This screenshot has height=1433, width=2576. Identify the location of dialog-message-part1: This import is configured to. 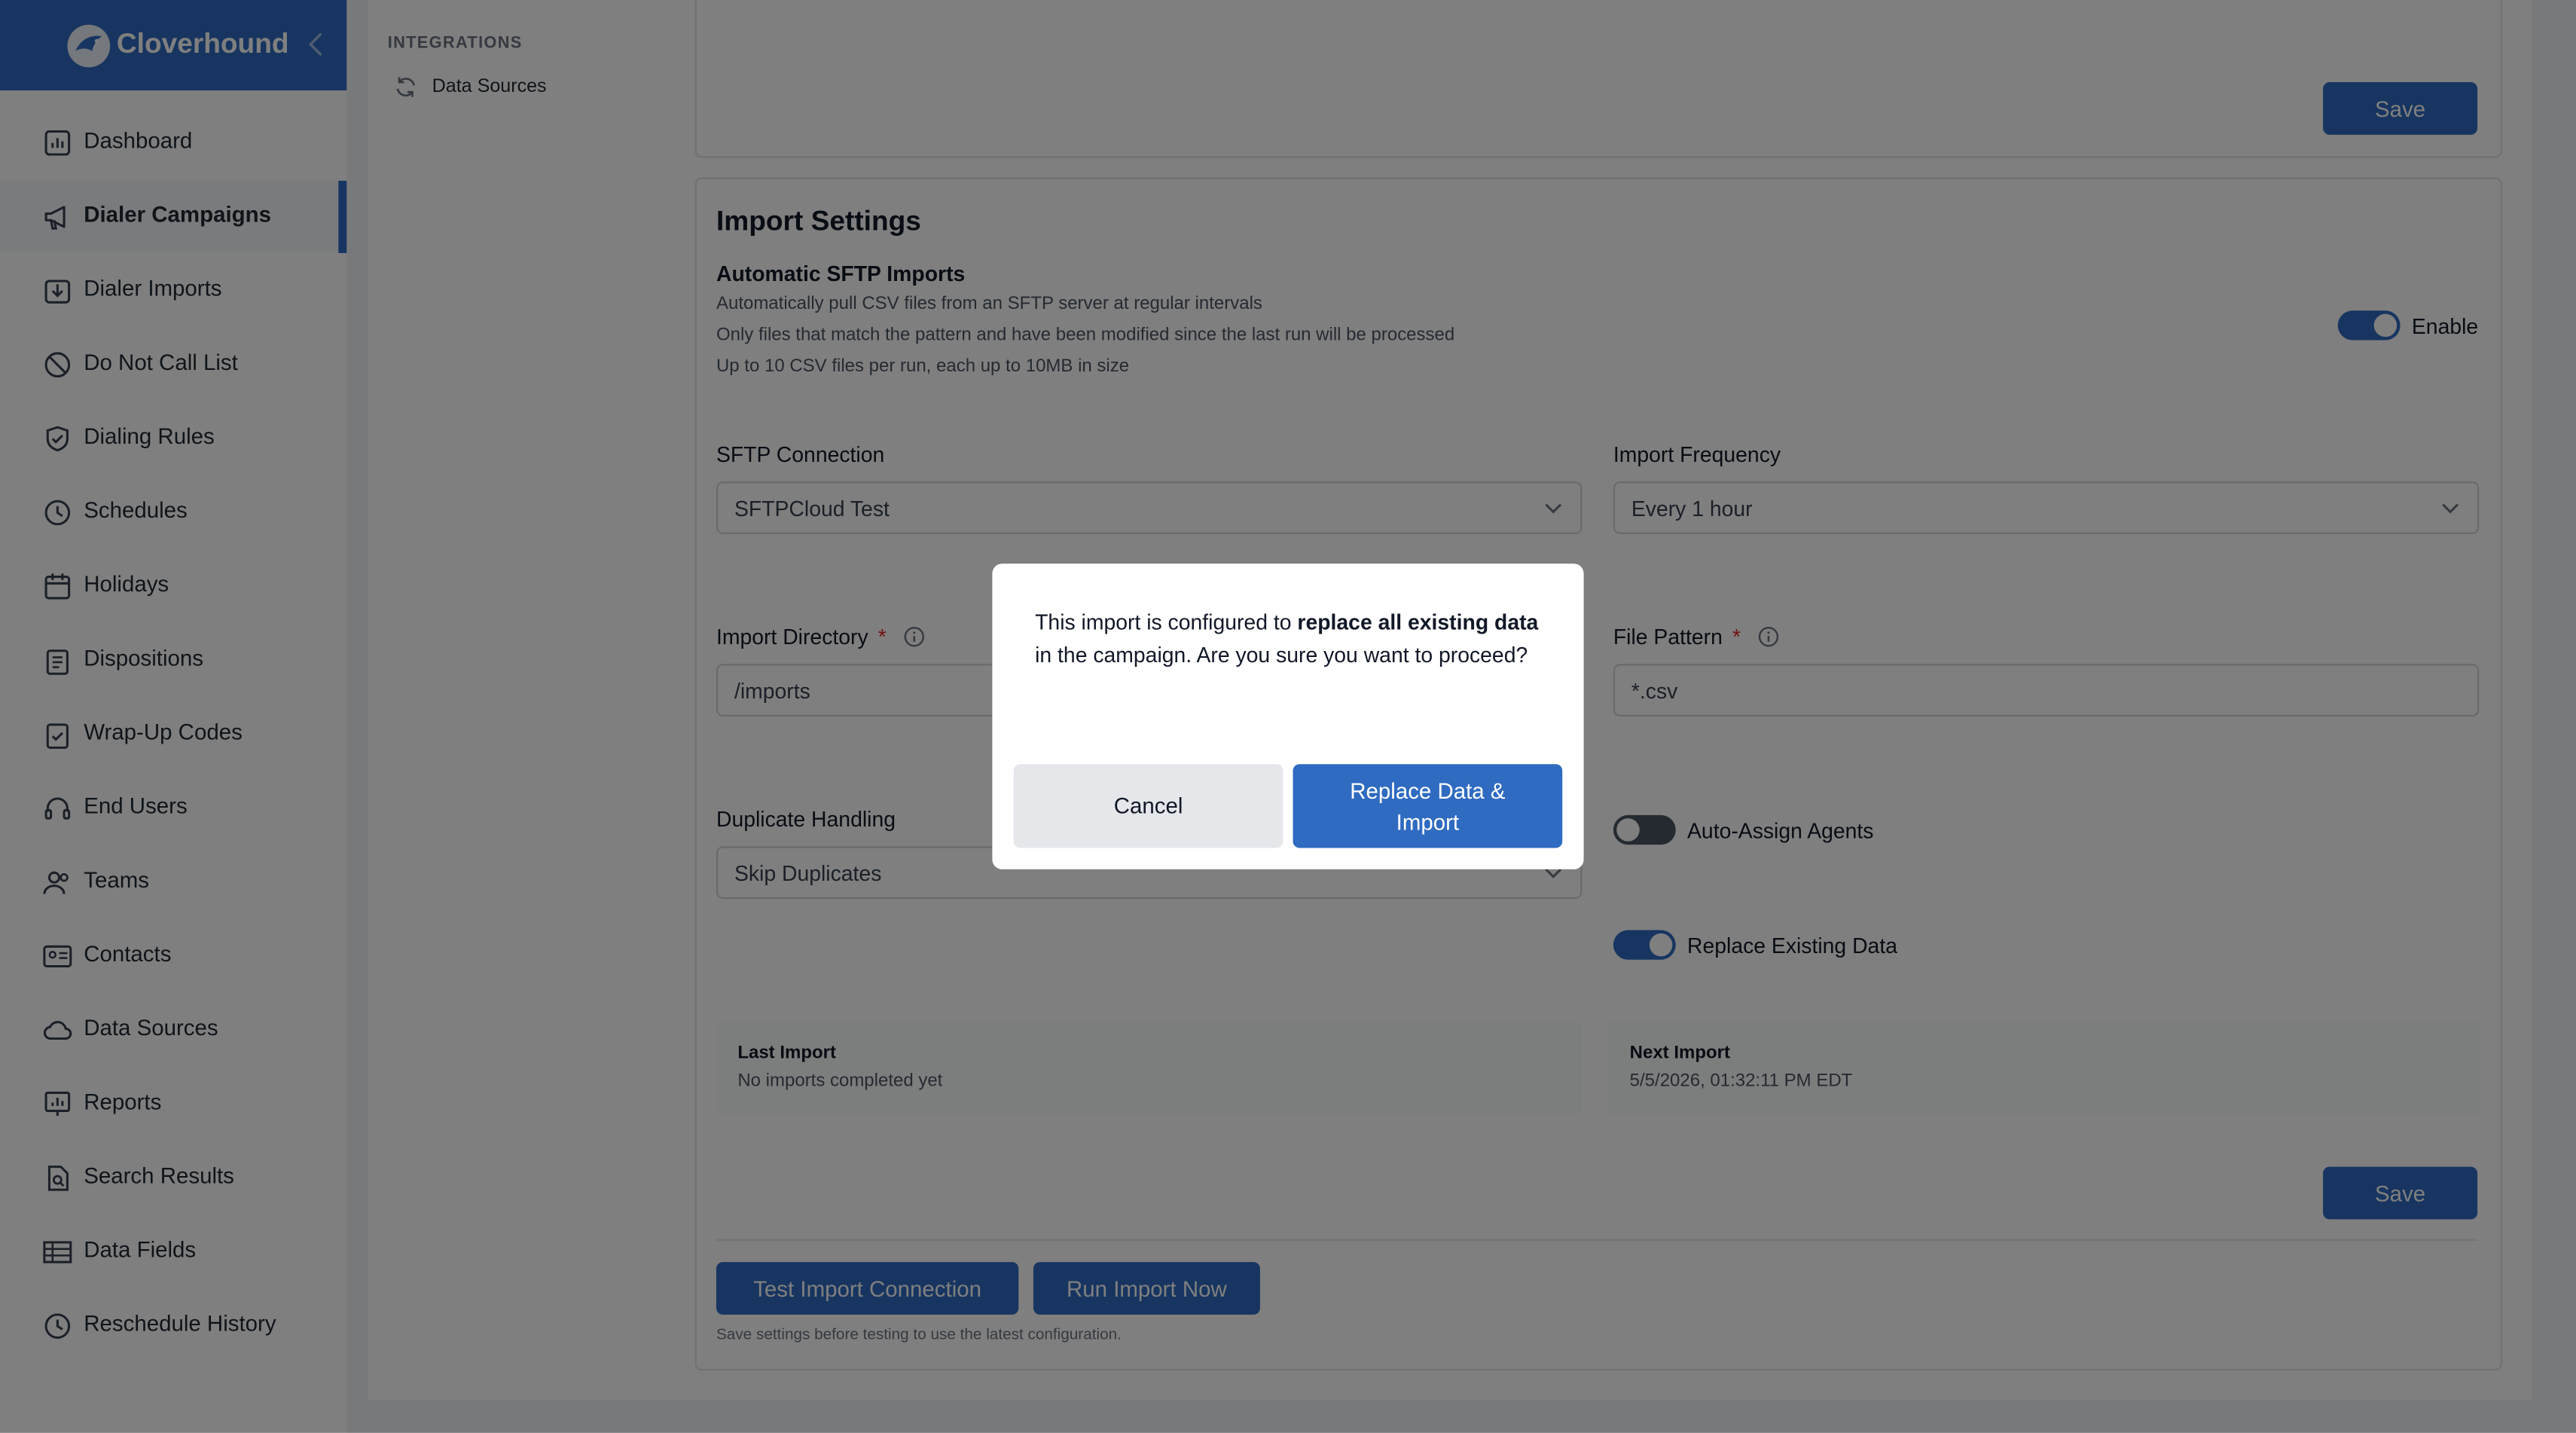
(1167, 622).